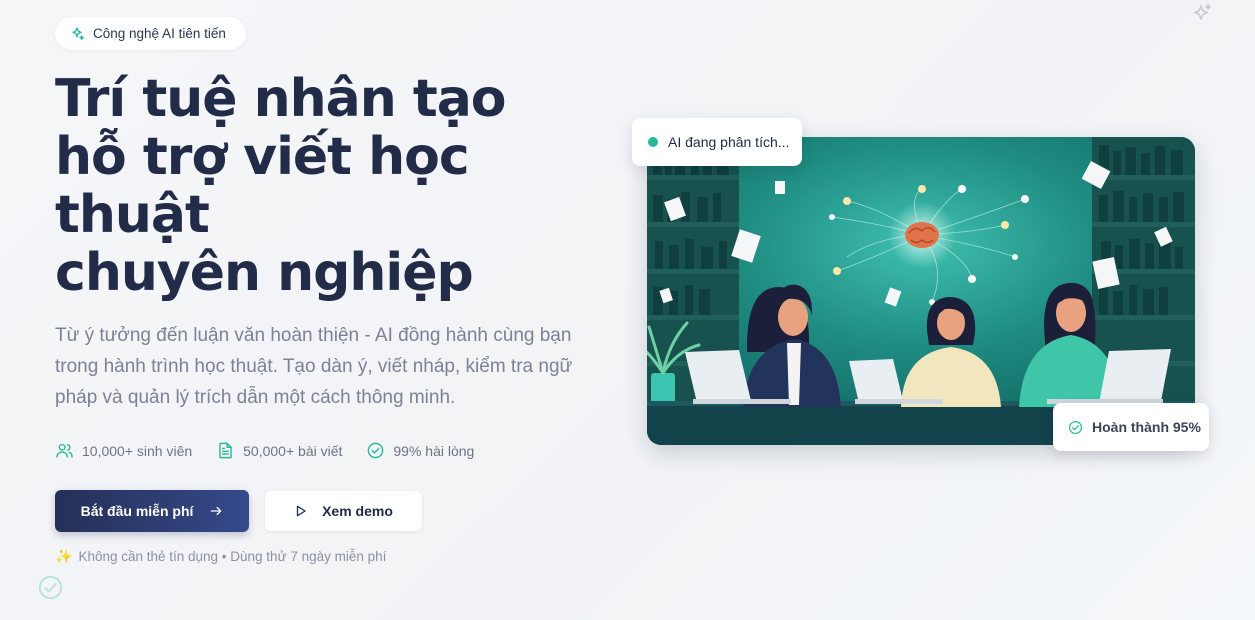 The image size is (1255, 620). I want to click on hero-title-line: chuyên nghiệp, so click(264, 273).